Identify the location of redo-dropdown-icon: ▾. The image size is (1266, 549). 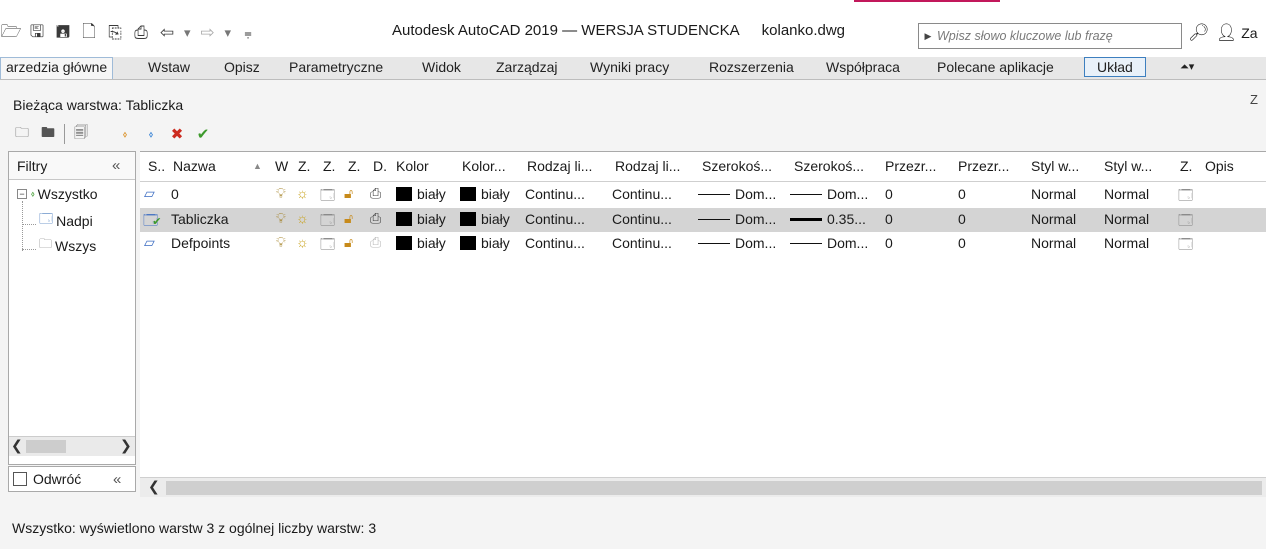
(228, 33).